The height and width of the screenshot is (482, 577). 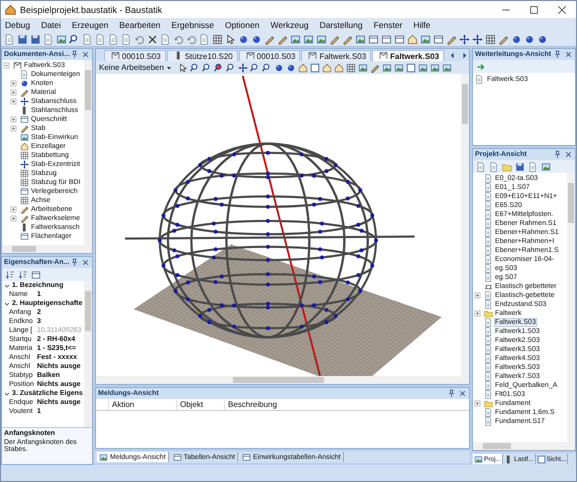 What do you see at coordinates (347, 404) in the screenshot?
I see `column-header: Beschreibung` at bounding box center [347, 404].